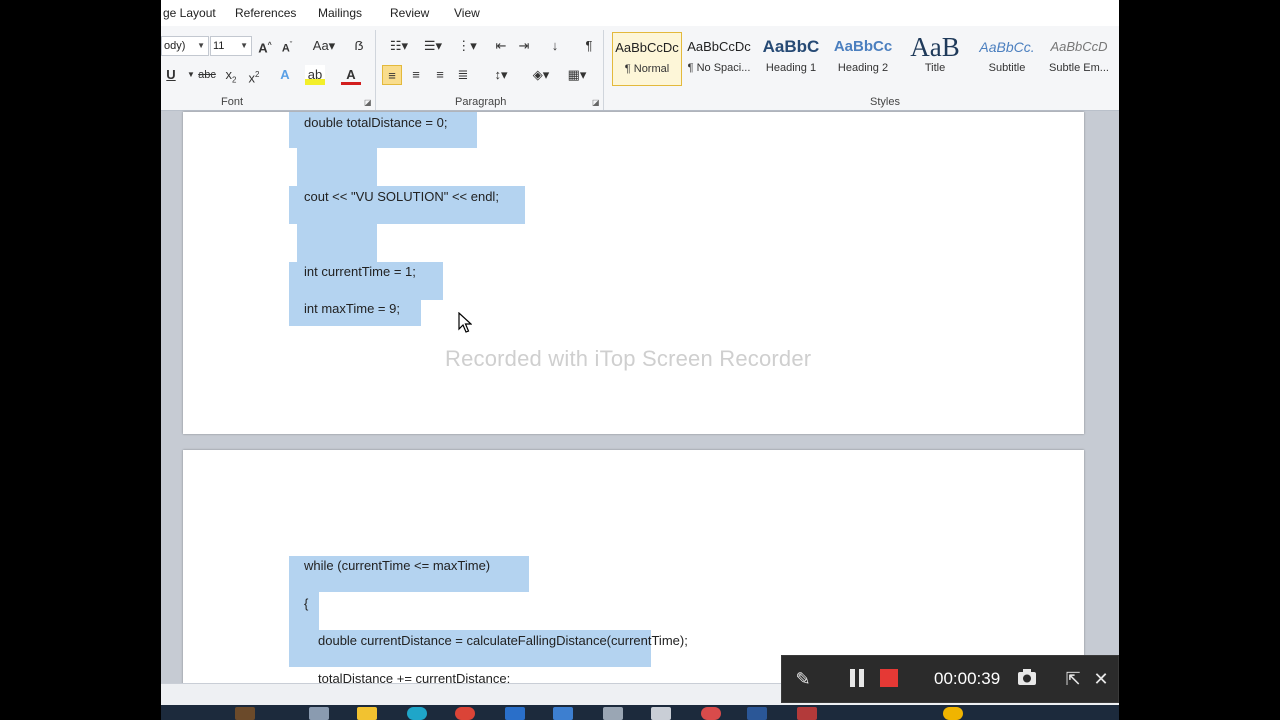 This screenshot has height=720, width=1280. Describe the element at coordinates (541, 75) in the screenshot. I see `shading-icon: ◈▾` at that location.